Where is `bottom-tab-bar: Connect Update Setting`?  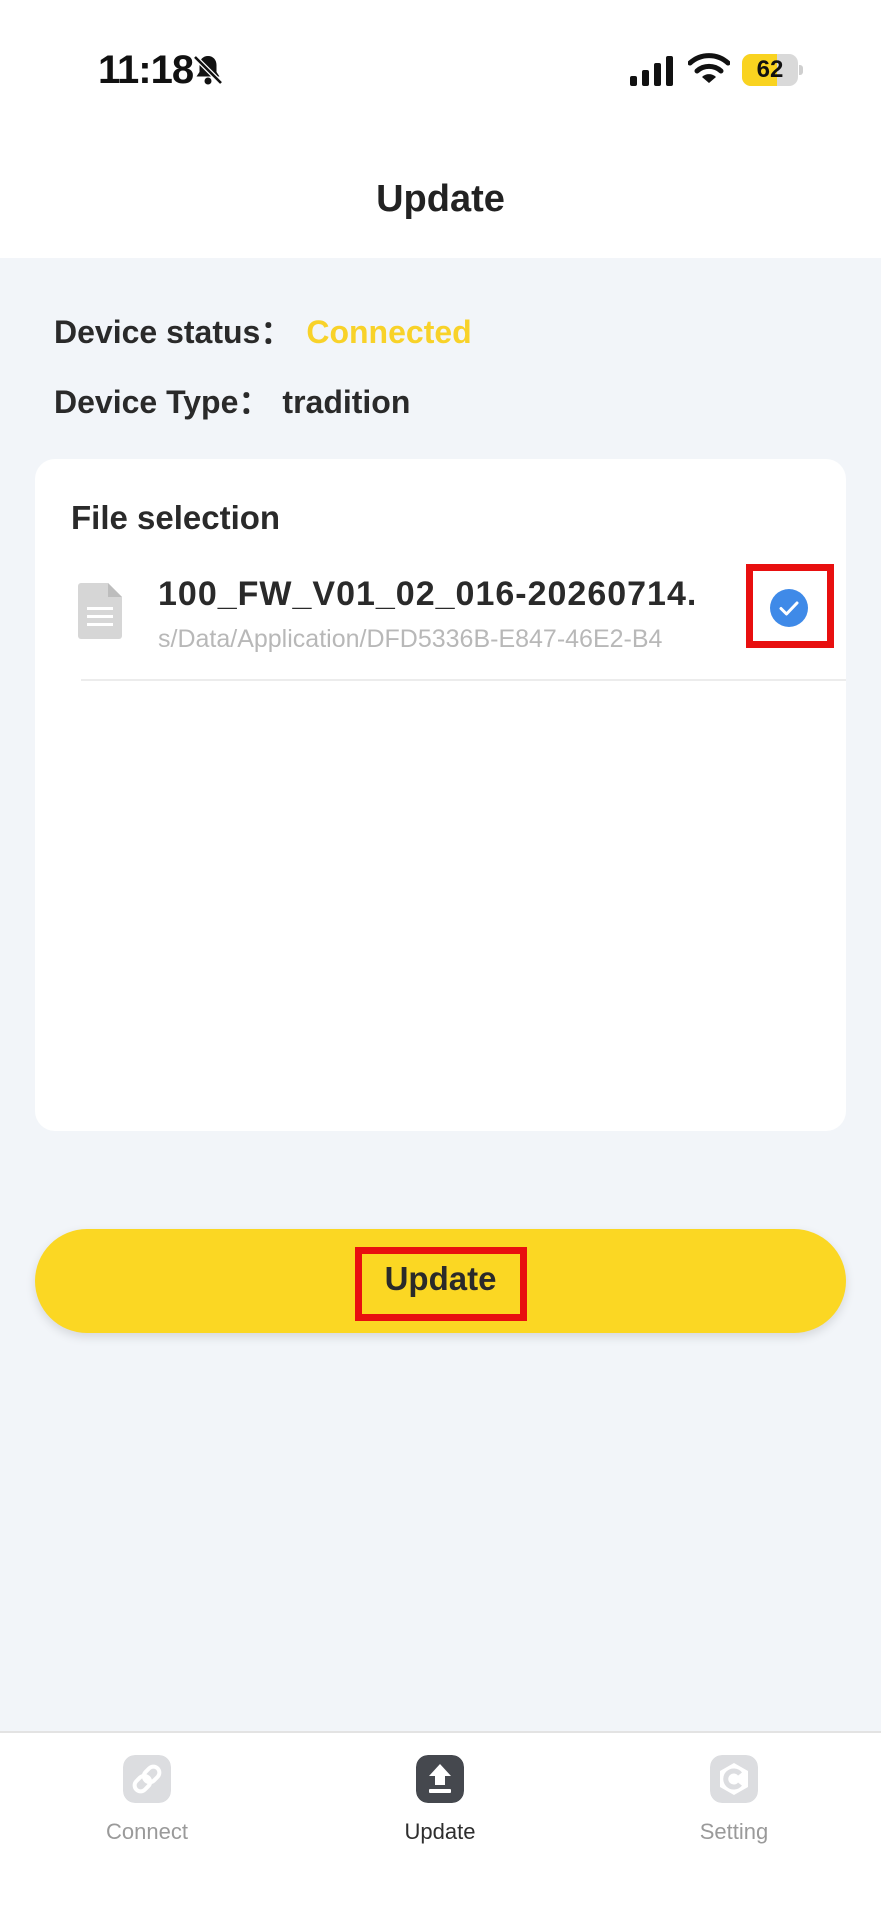 bottom-tab-bar: Connect Update Setting is located at coordinates (440, 1824).